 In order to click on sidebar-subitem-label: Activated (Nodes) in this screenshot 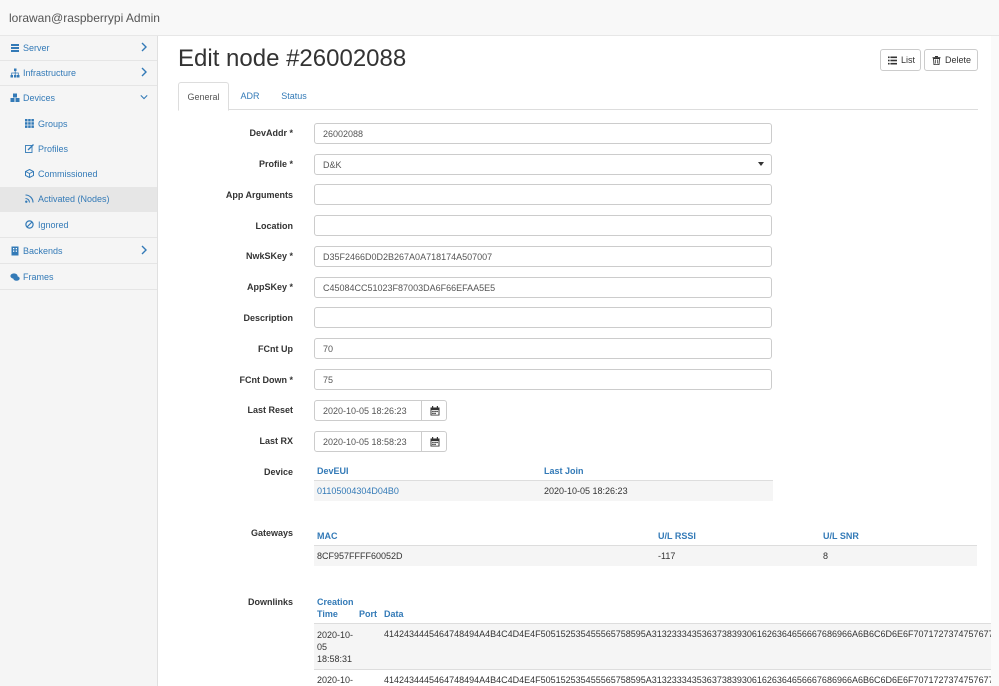, I will do `click(74, 199)`.